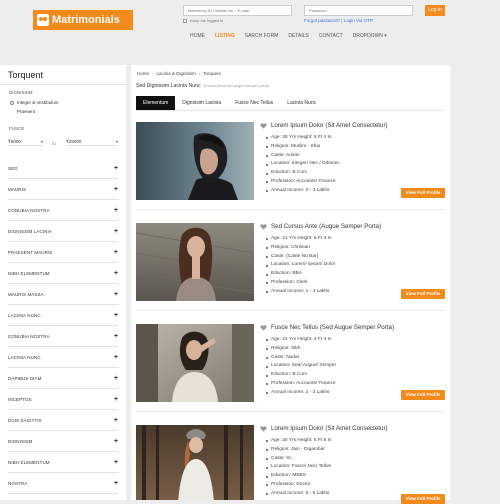  I want to click on price-to-select: ₹25000 ▾, so click(92, 142).